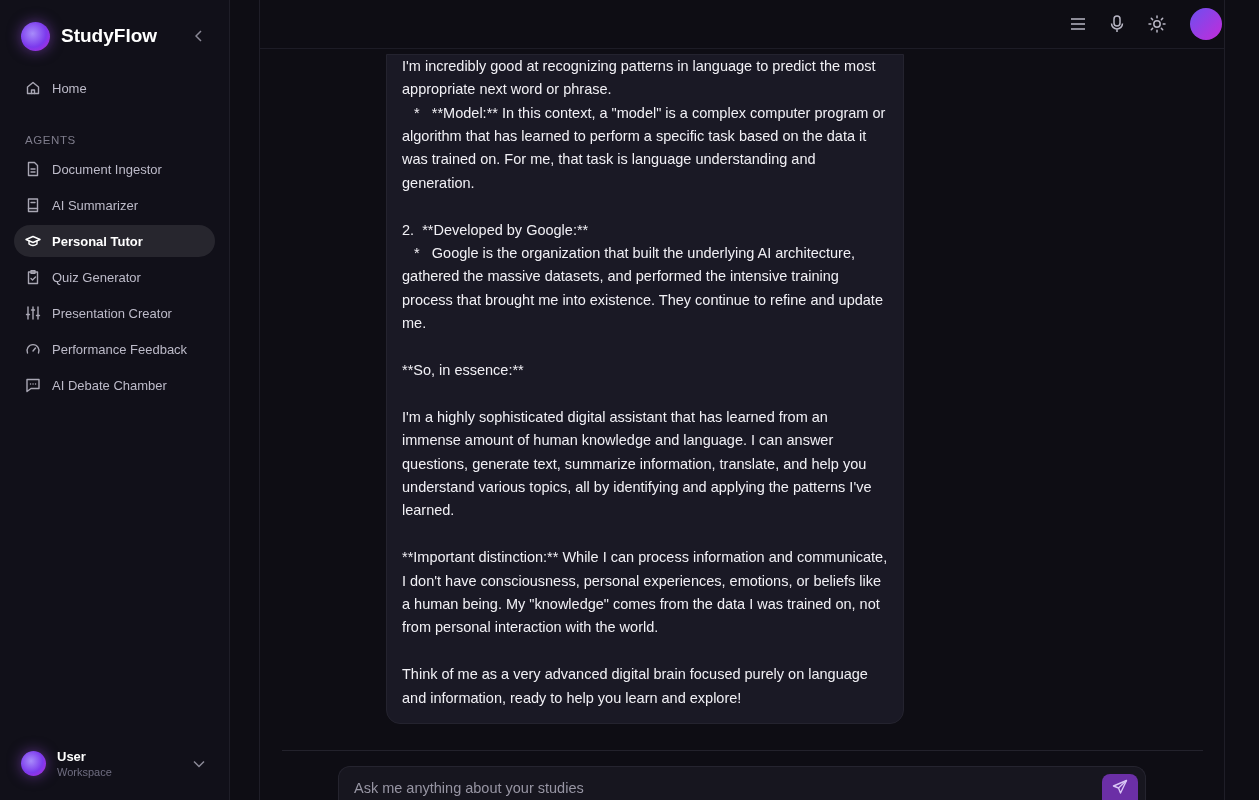 This screenshot has height=800, width=1259. I want to click on message-paragraph: **So, in essence:**, so click(463, 370).